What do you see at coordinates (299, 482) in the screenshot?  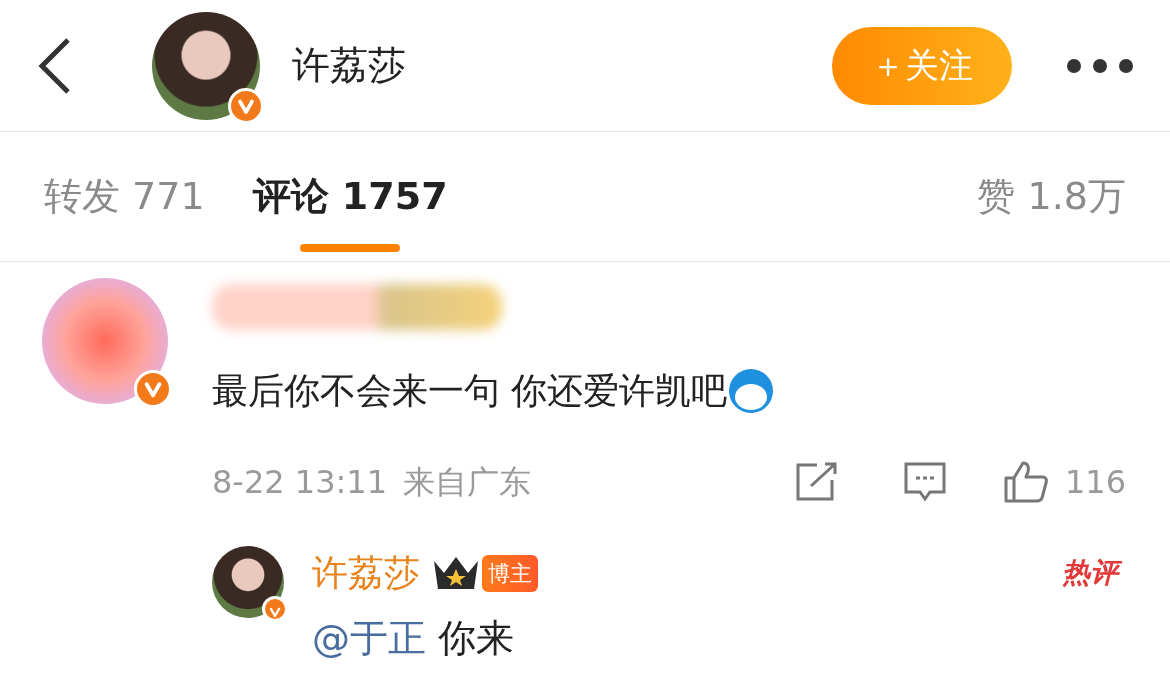 I see `comment-time: 8-22 13:11` at bounding box center [299, 482].